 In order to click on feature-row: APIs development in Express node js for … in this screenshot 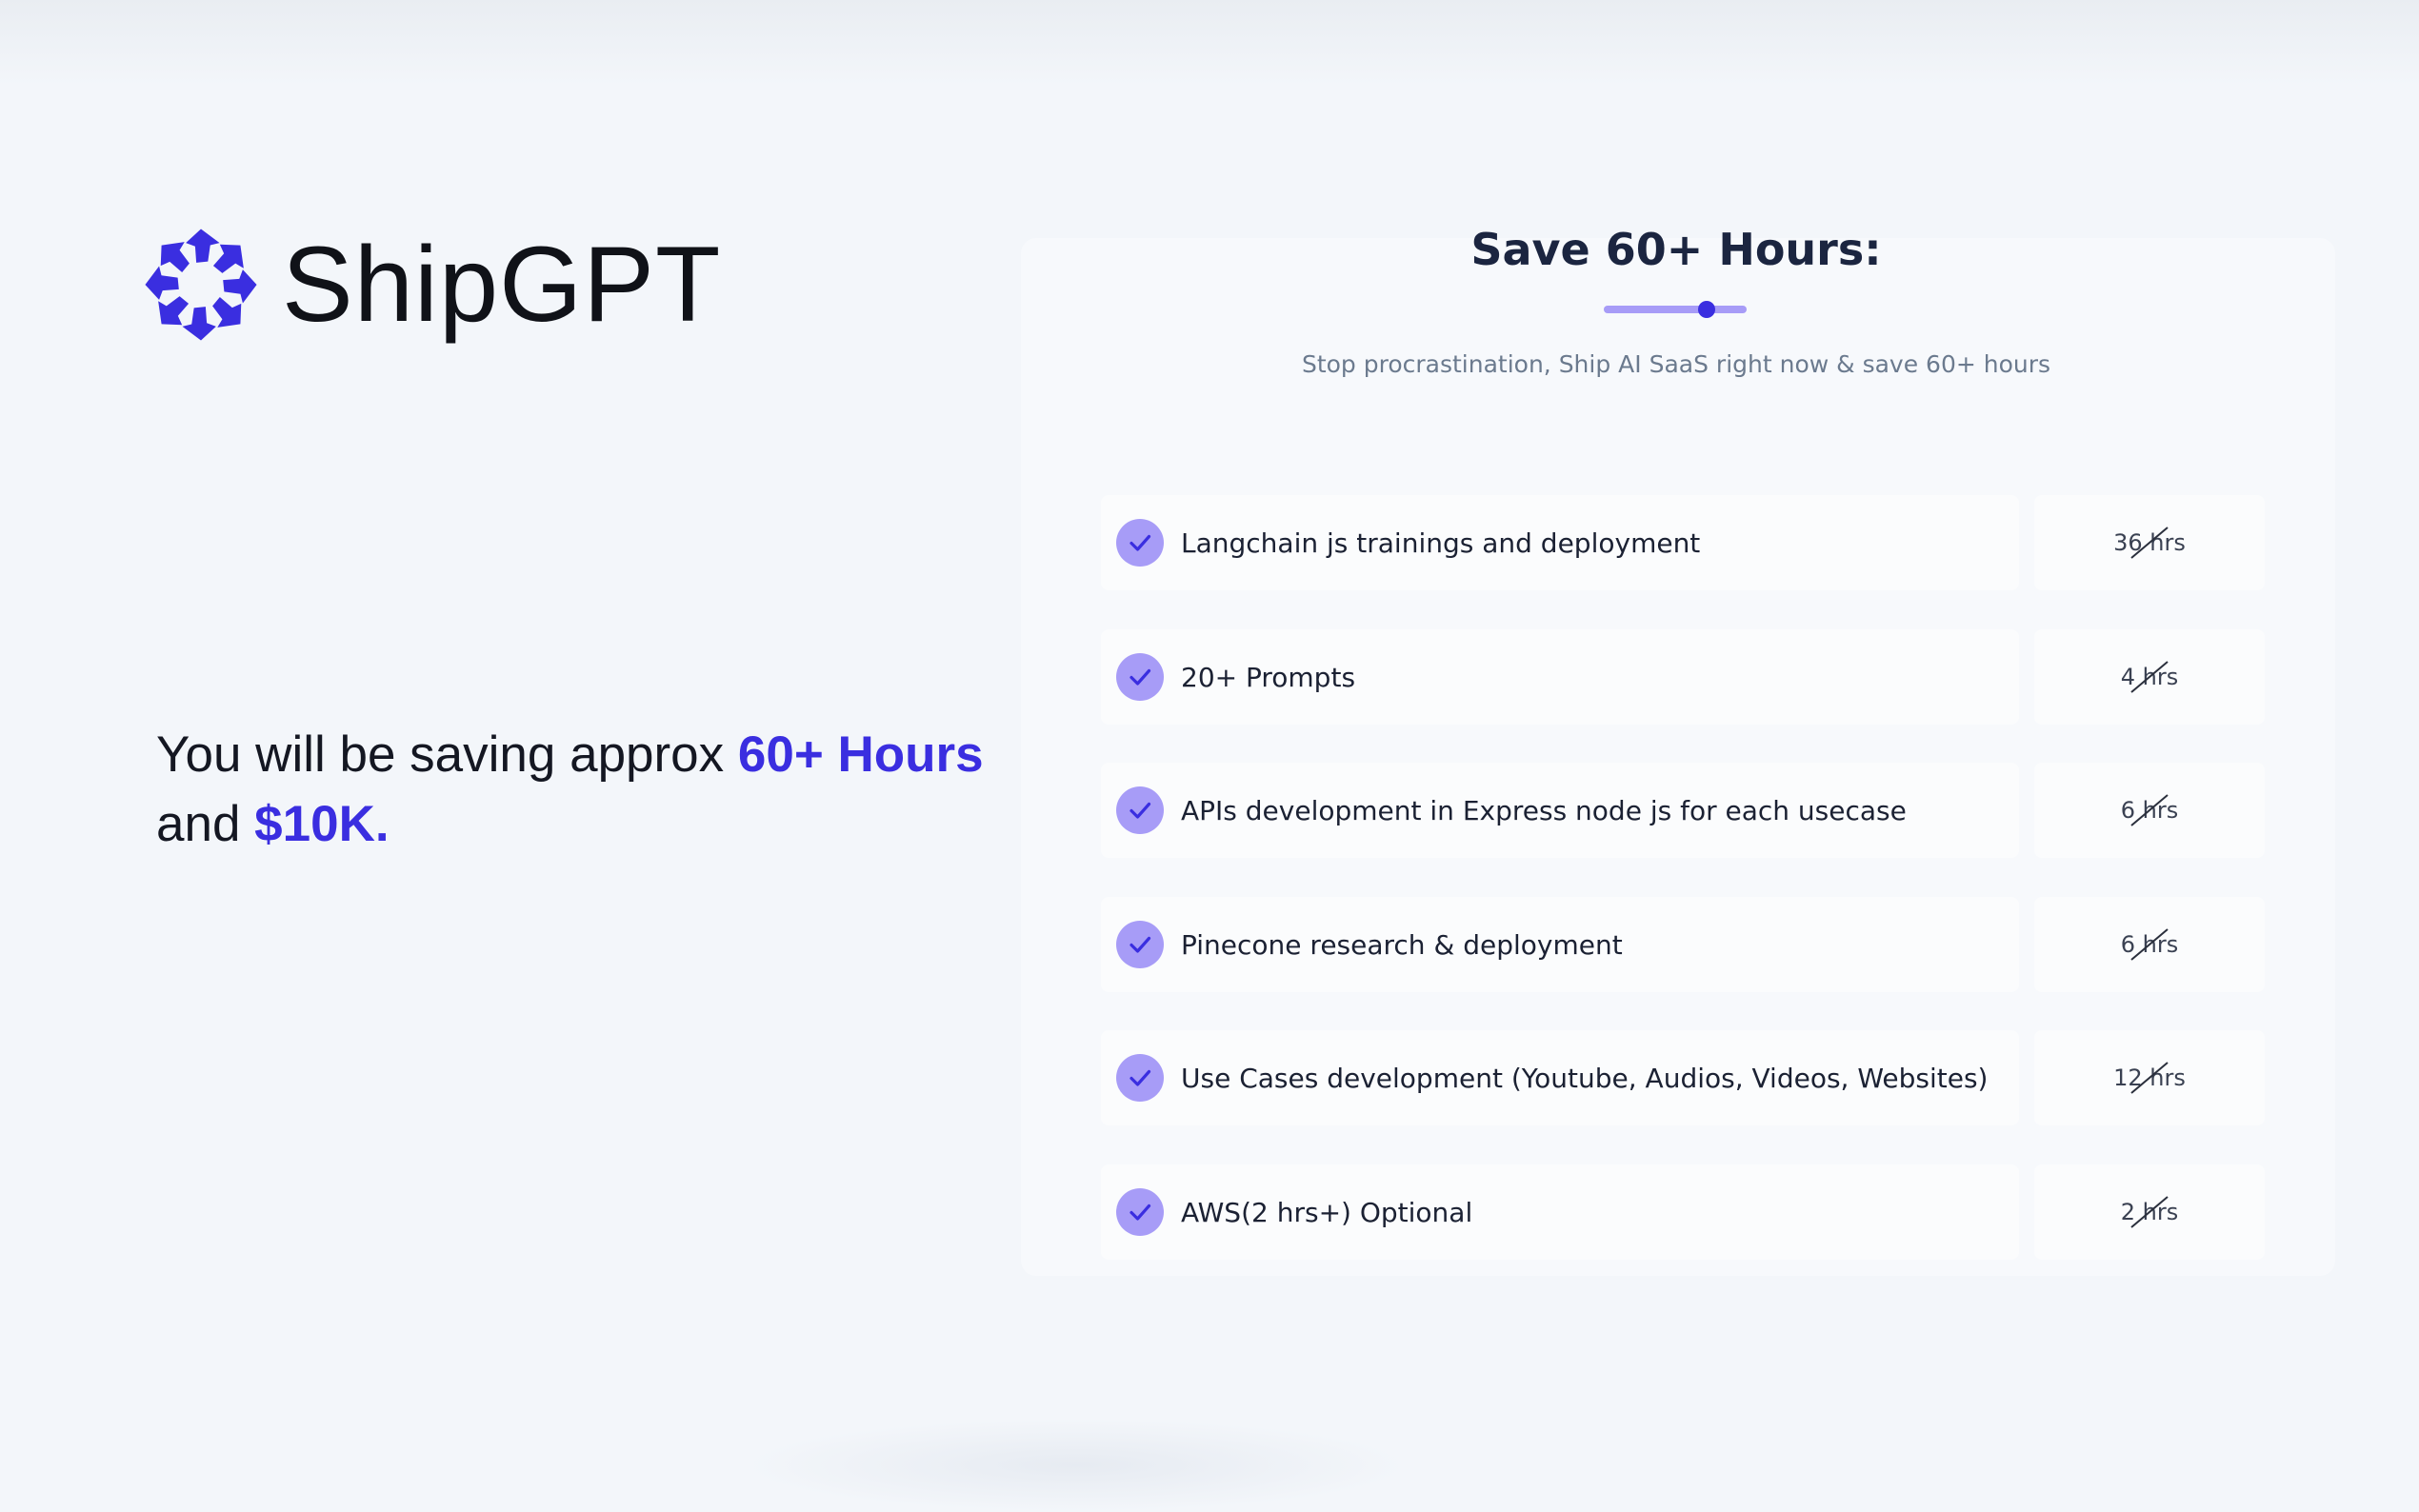, I will do `click(1560, 810)`.